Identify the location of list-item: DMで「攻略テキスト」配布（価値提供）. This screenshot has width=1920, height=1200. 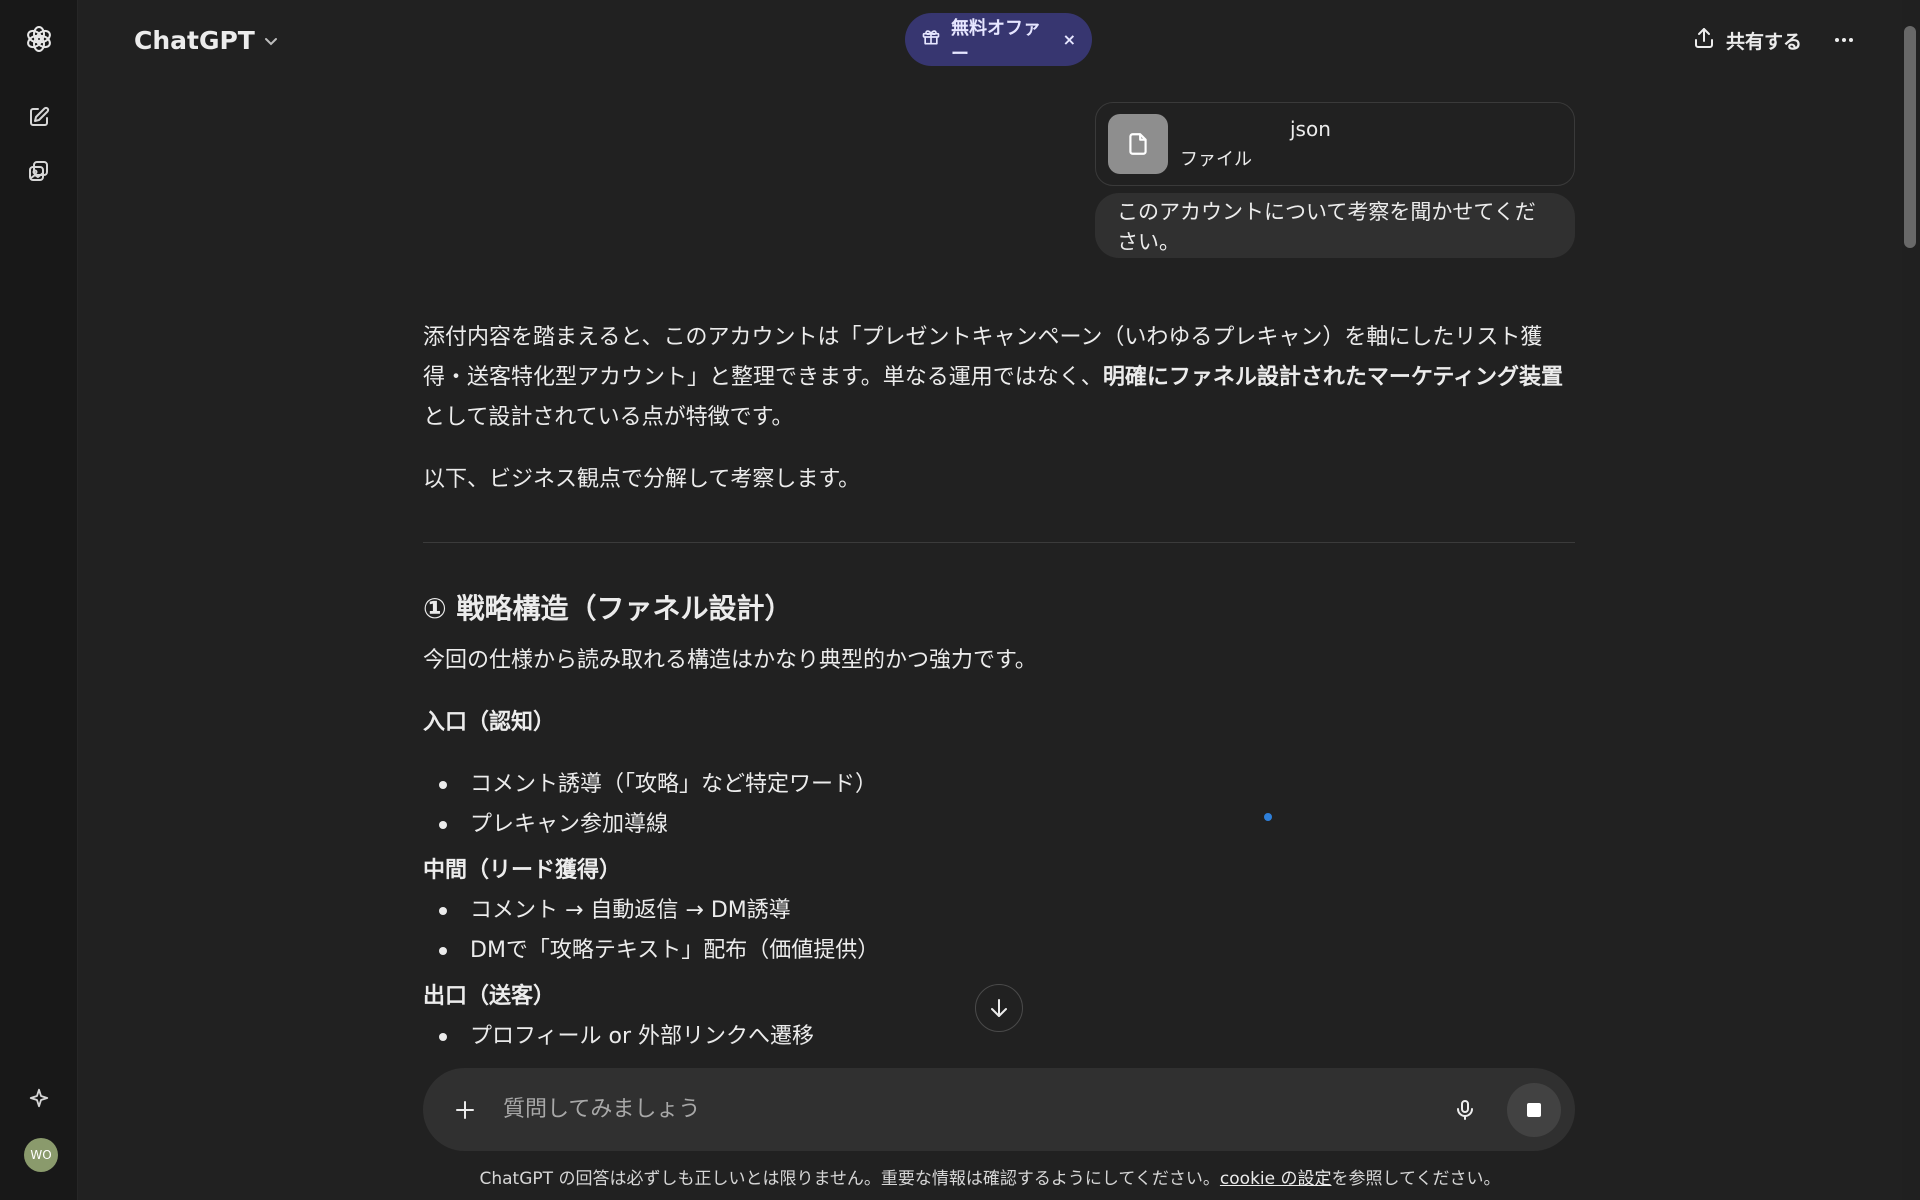
(999, 951).